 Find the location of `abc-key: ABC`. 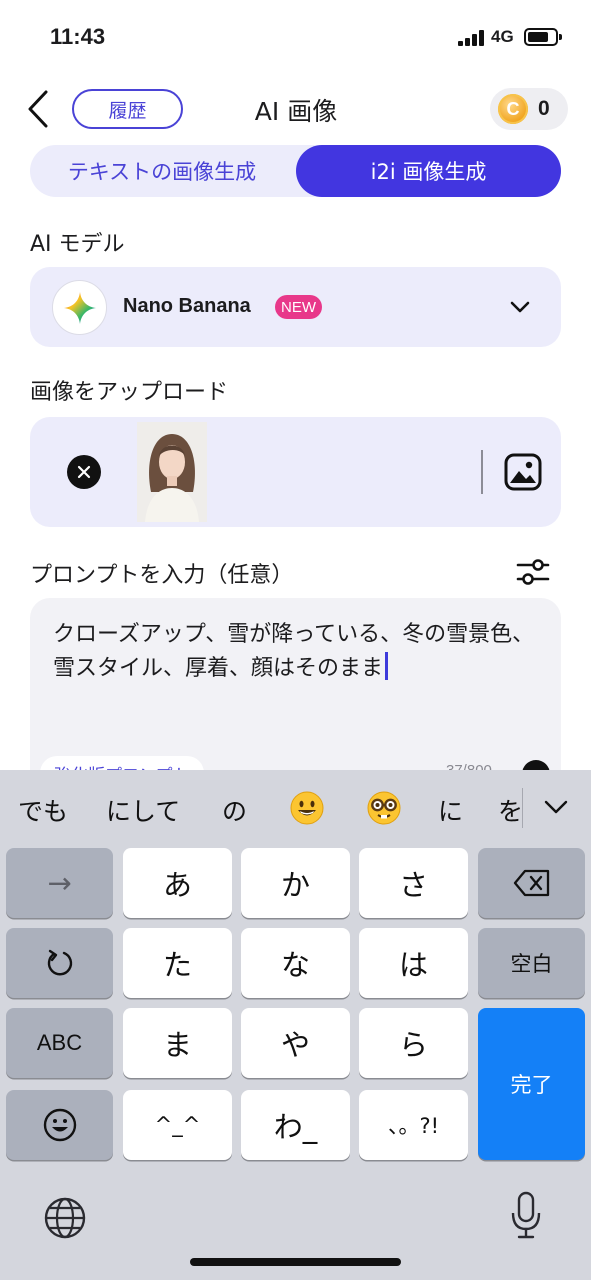

abc-key: ABC is located at coordinates (59, 1043).